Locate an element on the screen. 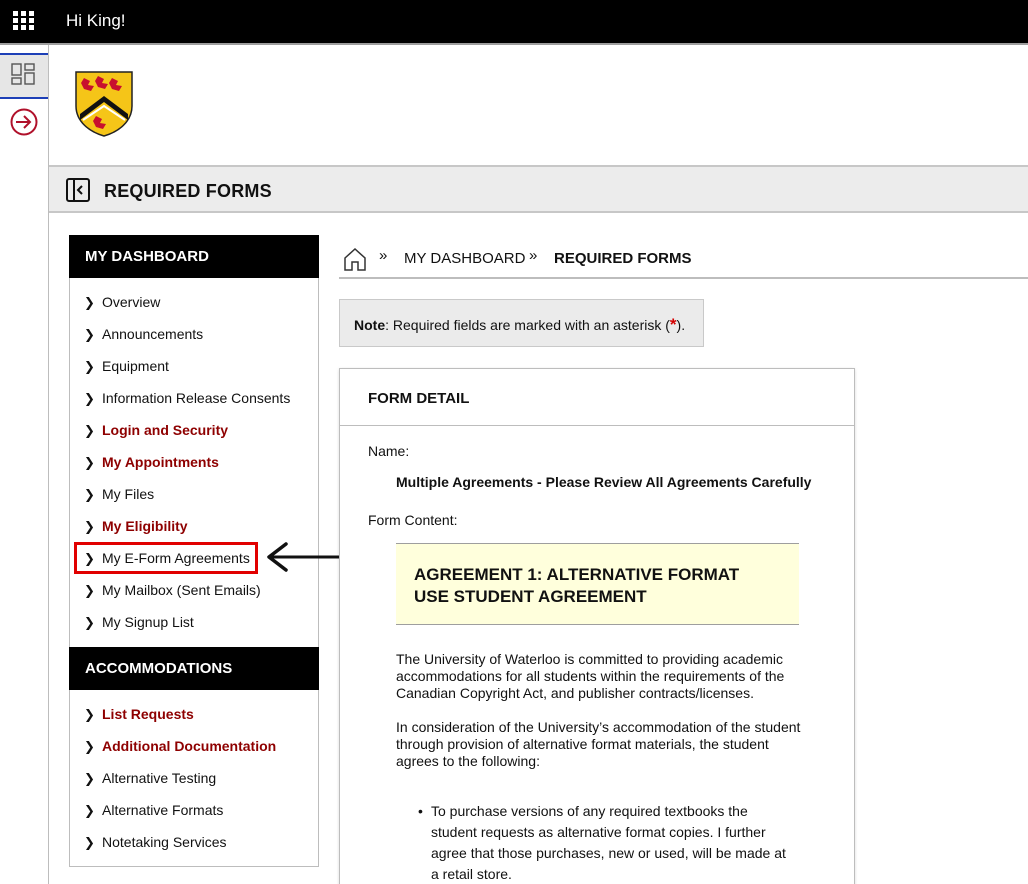 This screenshot has height=884, width=1028. form-detail-title: FORM DETAIL is located at coordinates (419, 398).